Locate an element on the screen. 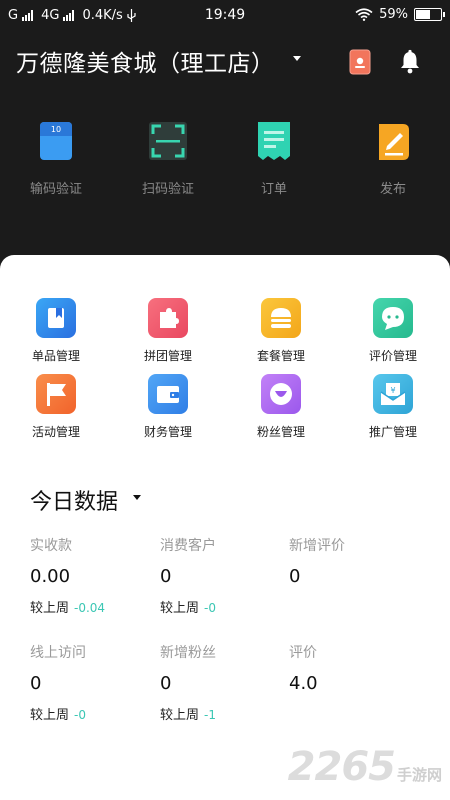  store-name: 万德隆美食城（理工店） is located at coordinates (145, 61).